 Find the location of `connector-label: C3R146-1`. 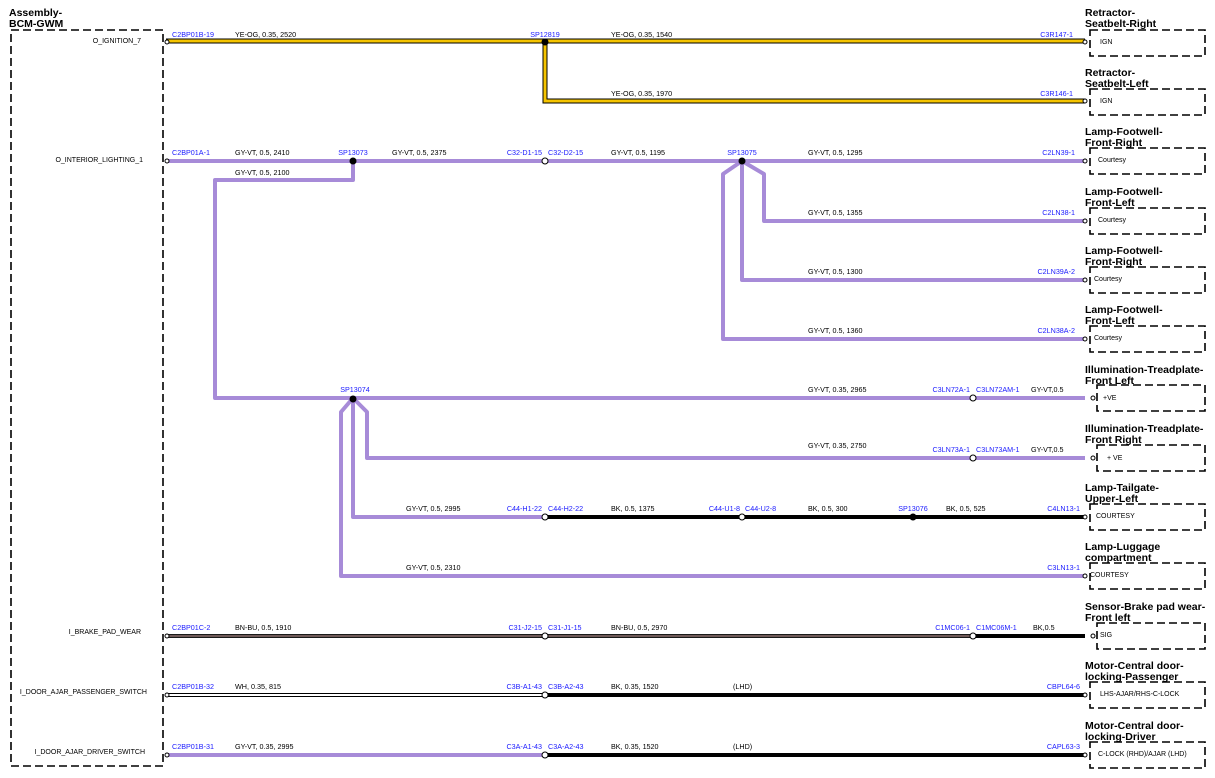

connector-label: C3R146-1 is located at coordinates (1056, 93).